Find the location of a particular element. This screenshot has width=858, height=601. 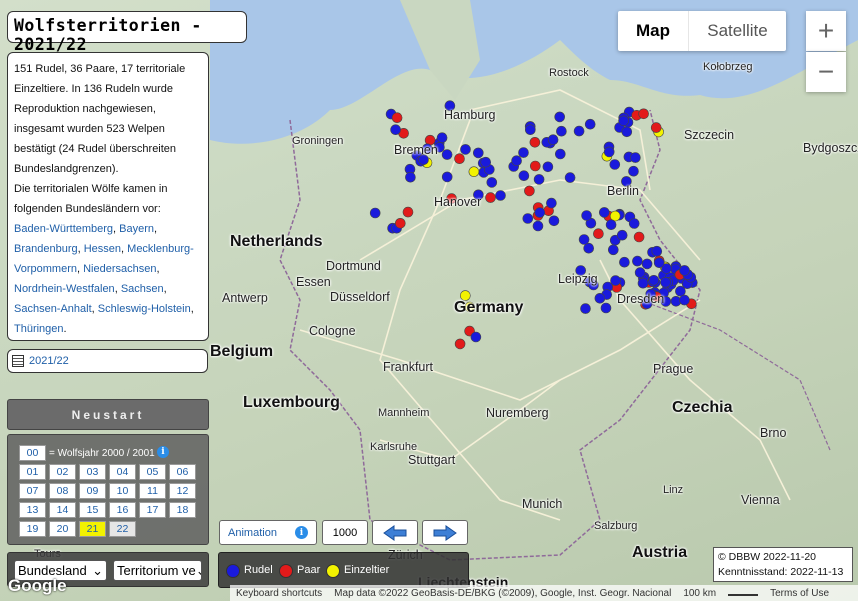

year-button-20: 20 is located at coordinates (62, 529).